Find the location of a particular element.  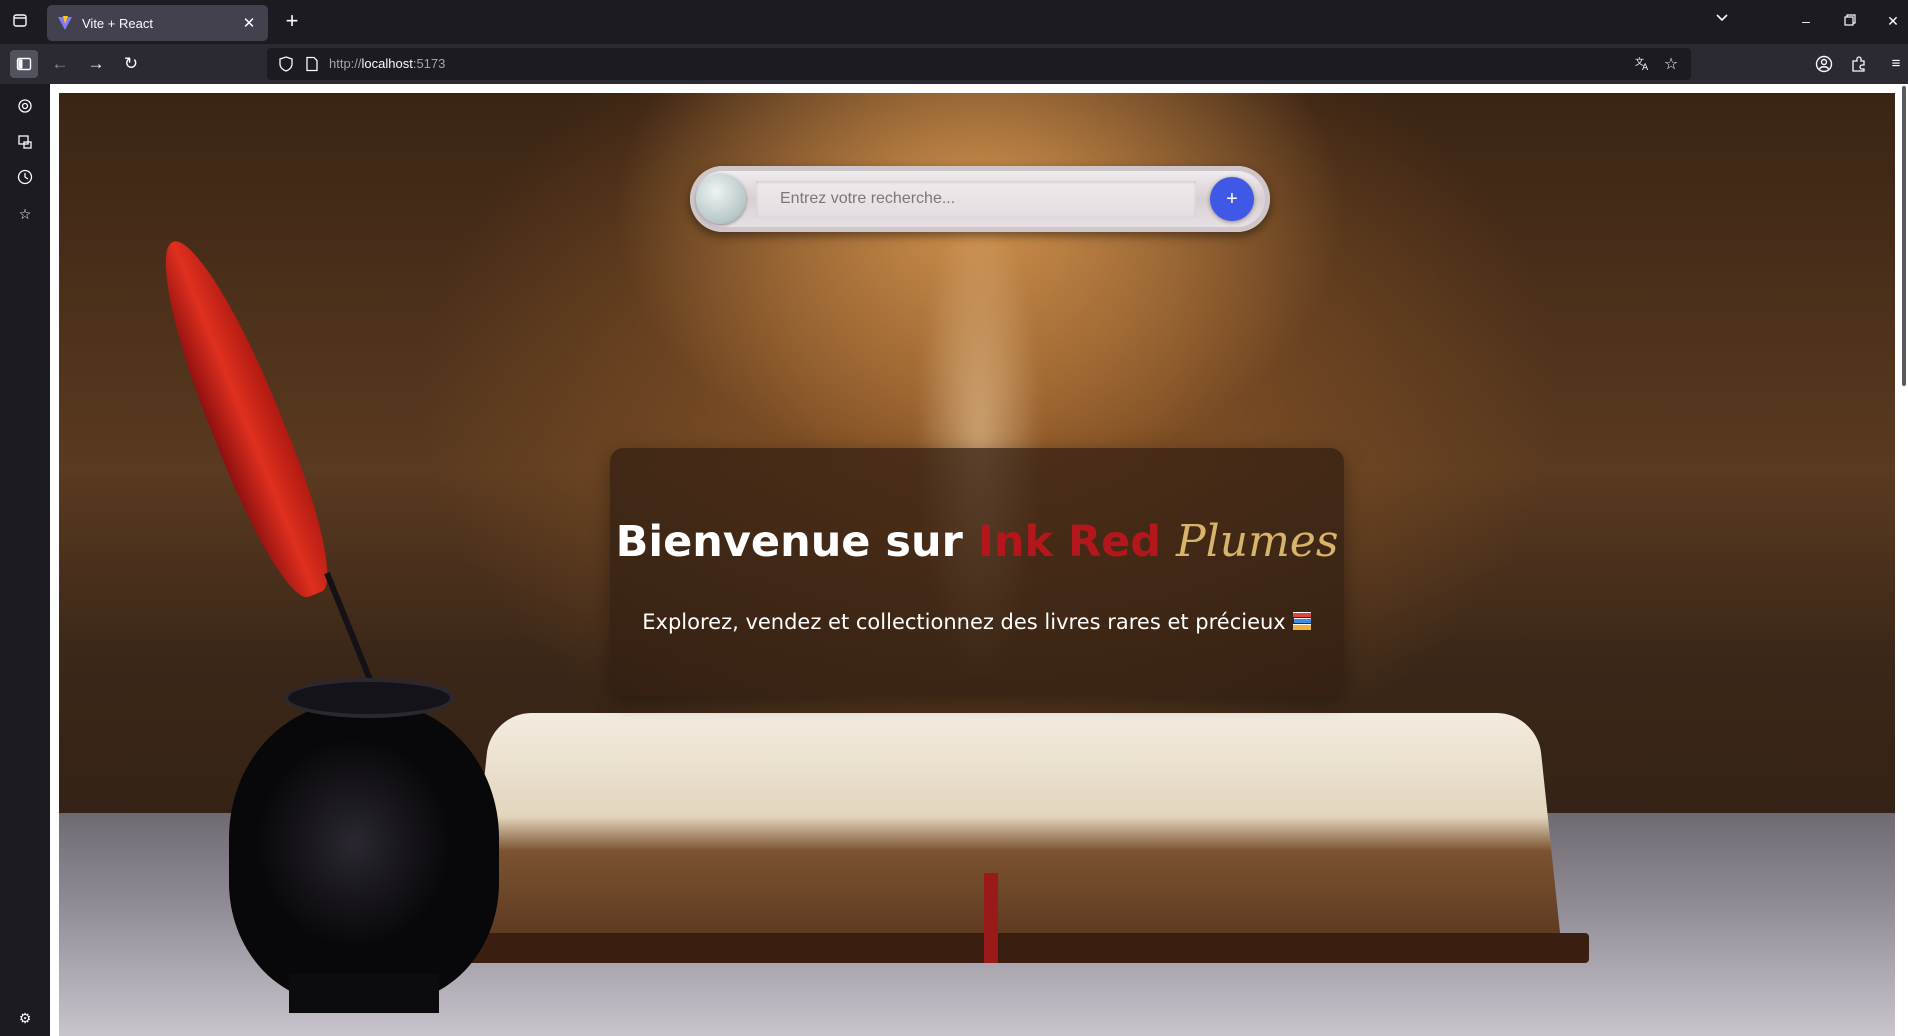

welcome-title: Bienvenue sur Ink Red Plumes is located at coordinates (977, 541).